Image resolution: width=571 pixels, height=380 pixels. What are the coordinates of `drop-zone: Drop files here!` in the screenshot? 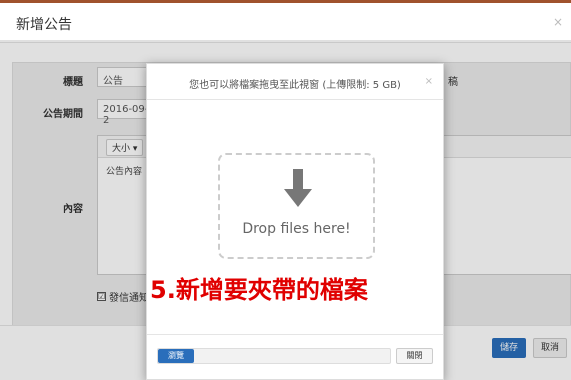 It's located at (296, 206).